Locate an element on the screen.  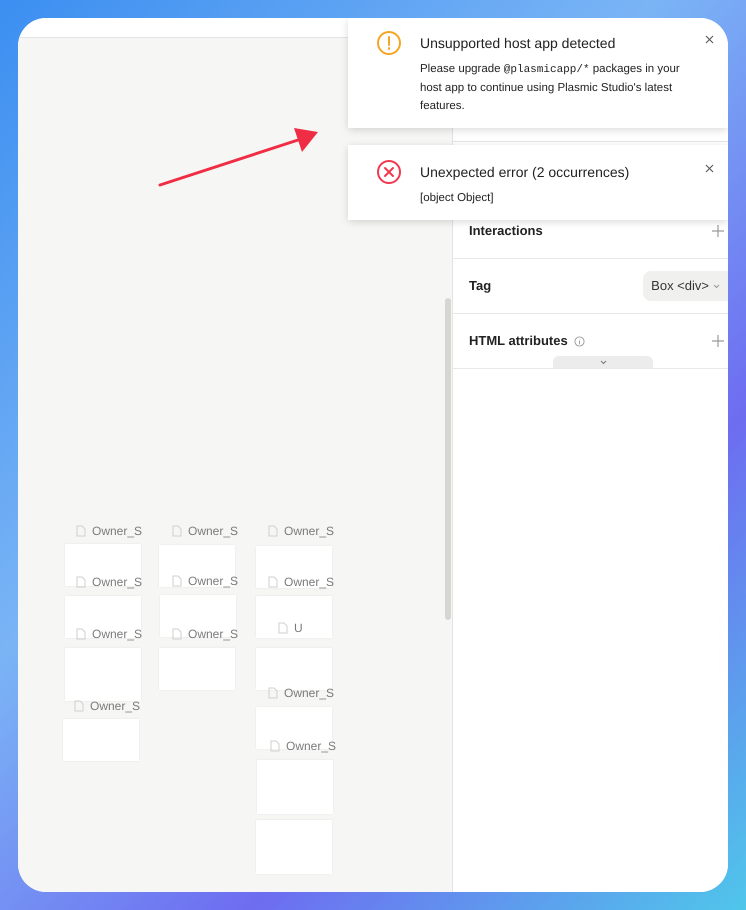
section-title: HTML attributes is located at coordinates (518, 341).